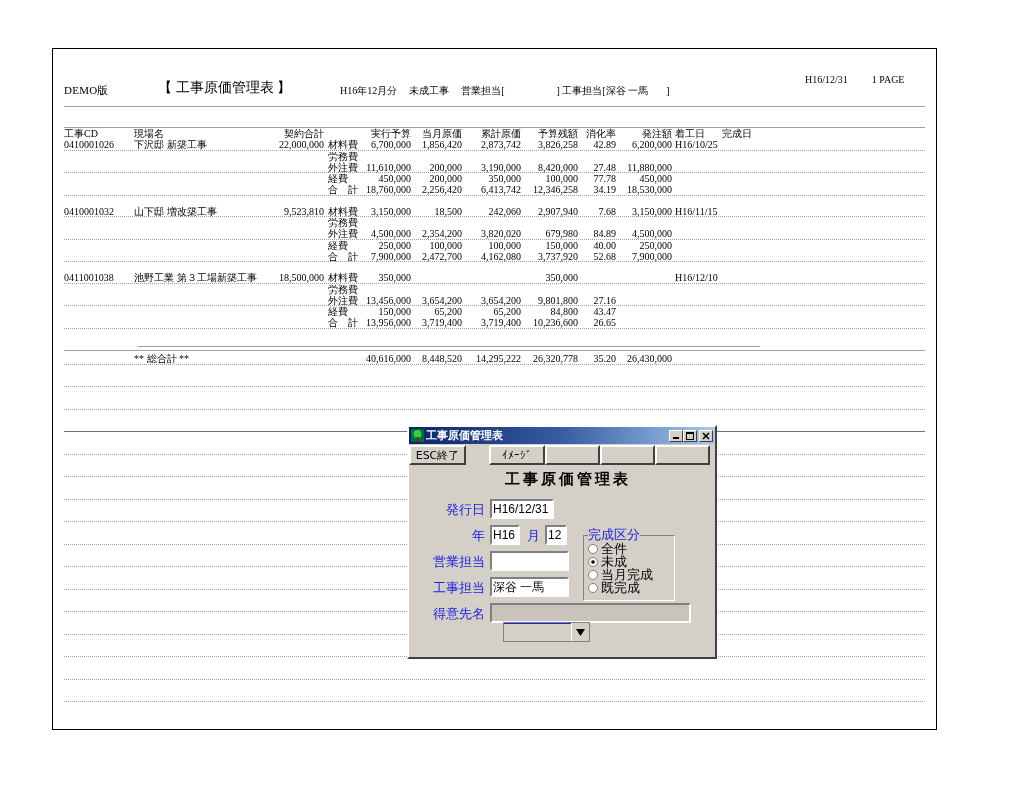  I want to click on table-cell-text: 3,190,000, so click(500, 167).